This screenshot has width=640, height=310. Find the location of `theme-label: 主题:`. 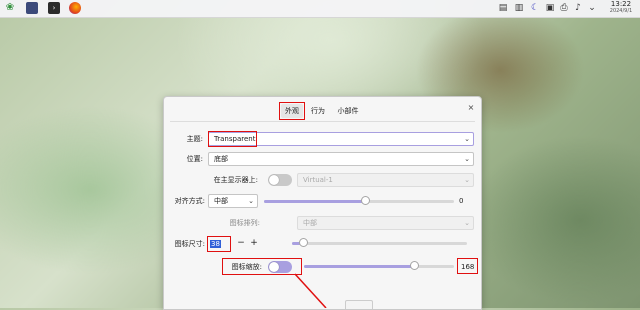

theme-label: 主题: is located at coordinates (194, 139).